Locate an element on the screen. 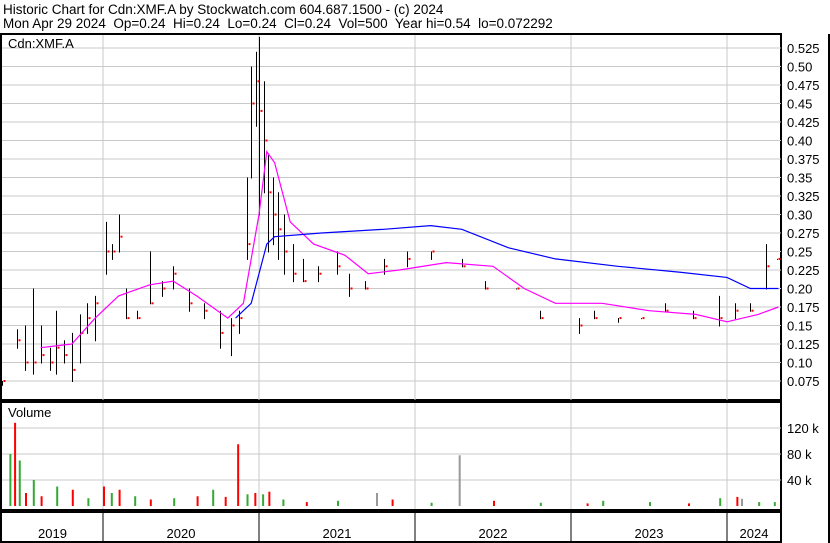 The width and height of the screenshot is (830, 543). year-label: 2020 is located at coordinates (181, 533).